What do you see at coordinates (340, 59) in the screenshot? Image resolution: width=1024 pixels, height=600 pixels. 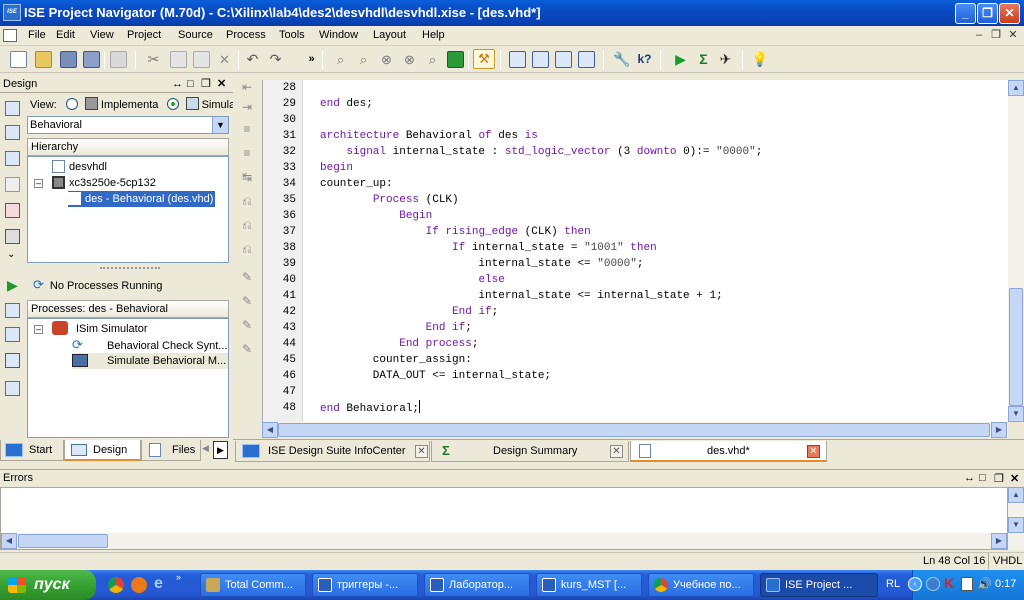 I see `zoom-in-icon: ⌕` at bounding box center [340, 59].